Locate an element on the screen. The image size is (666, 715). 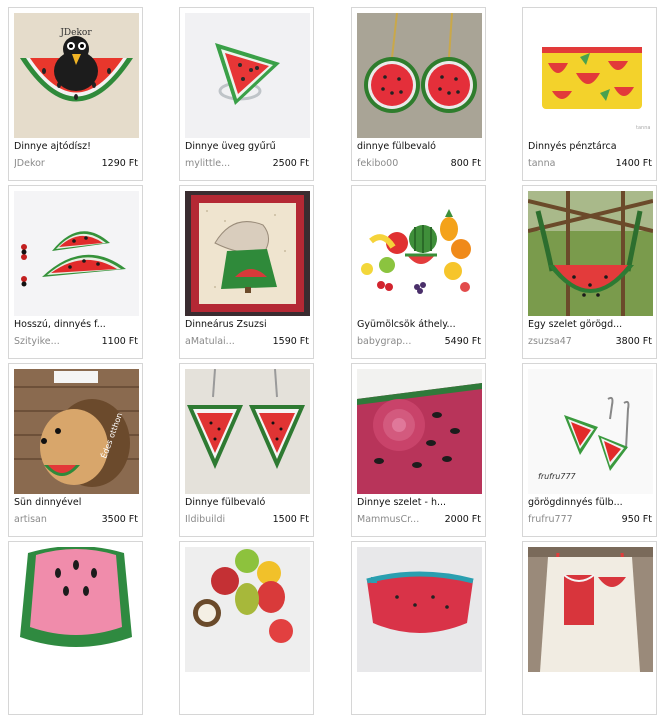
product-card: Dinnye szelet - h... MammusCr... 2000 Ft is located at coordinates (418, 450).